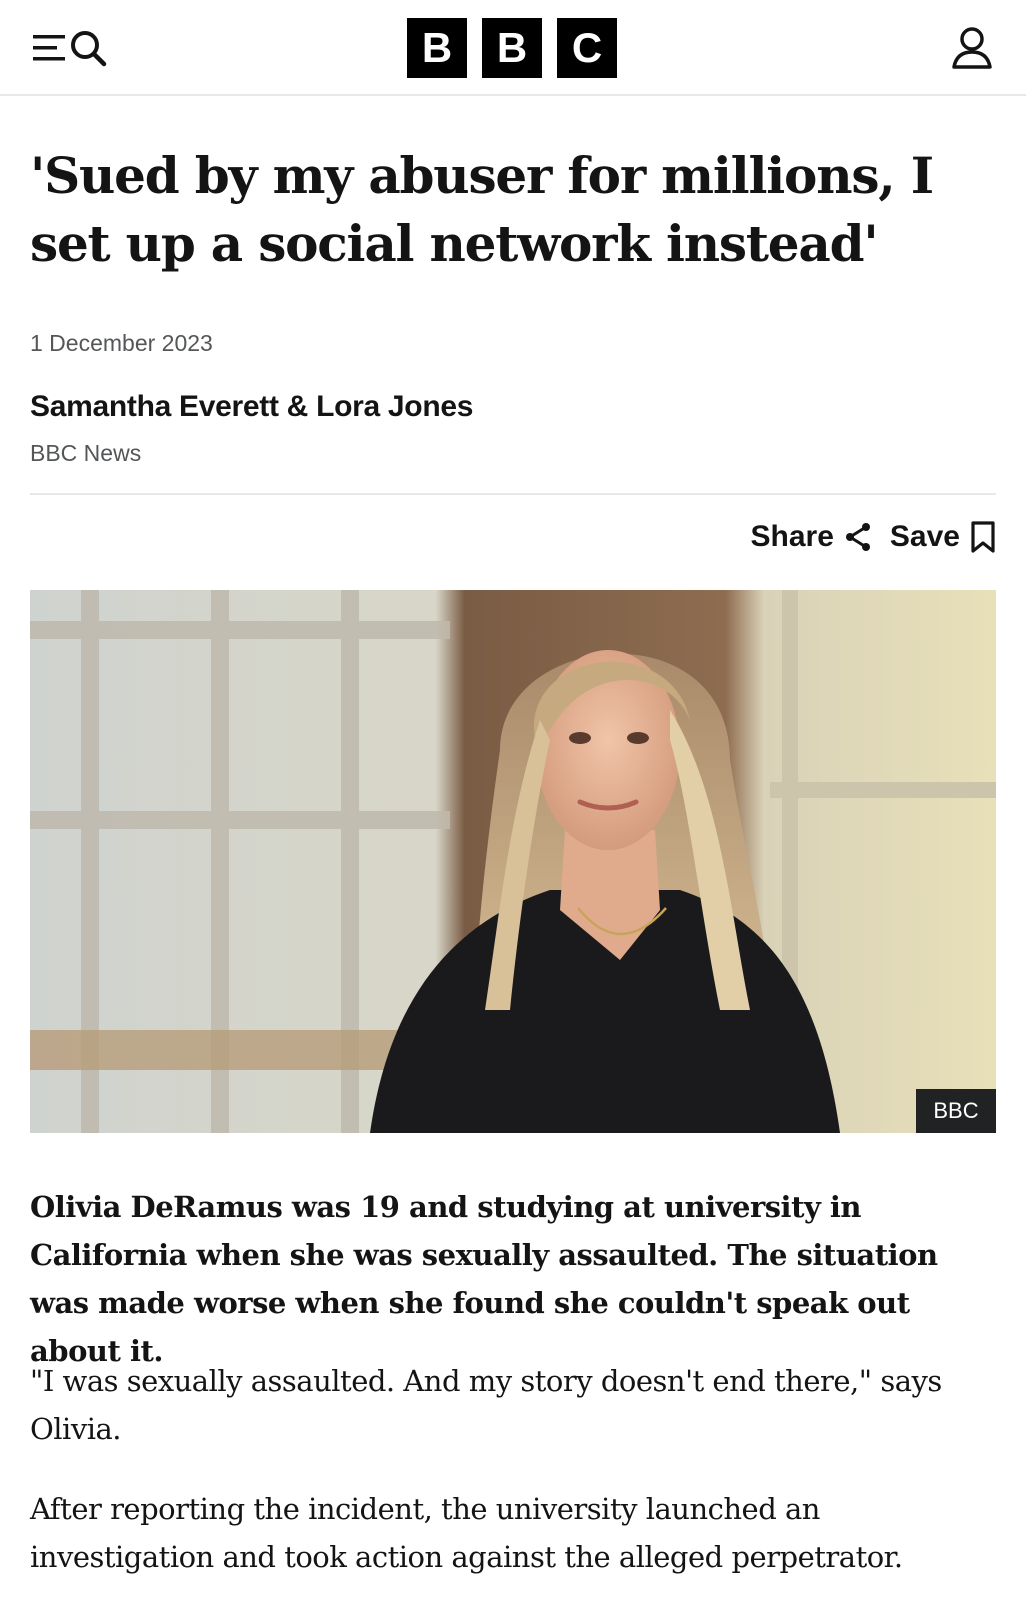  Describe the element at coordinates (873, 537) in the screenshot. I see `article-actions: Share Save` at that location.